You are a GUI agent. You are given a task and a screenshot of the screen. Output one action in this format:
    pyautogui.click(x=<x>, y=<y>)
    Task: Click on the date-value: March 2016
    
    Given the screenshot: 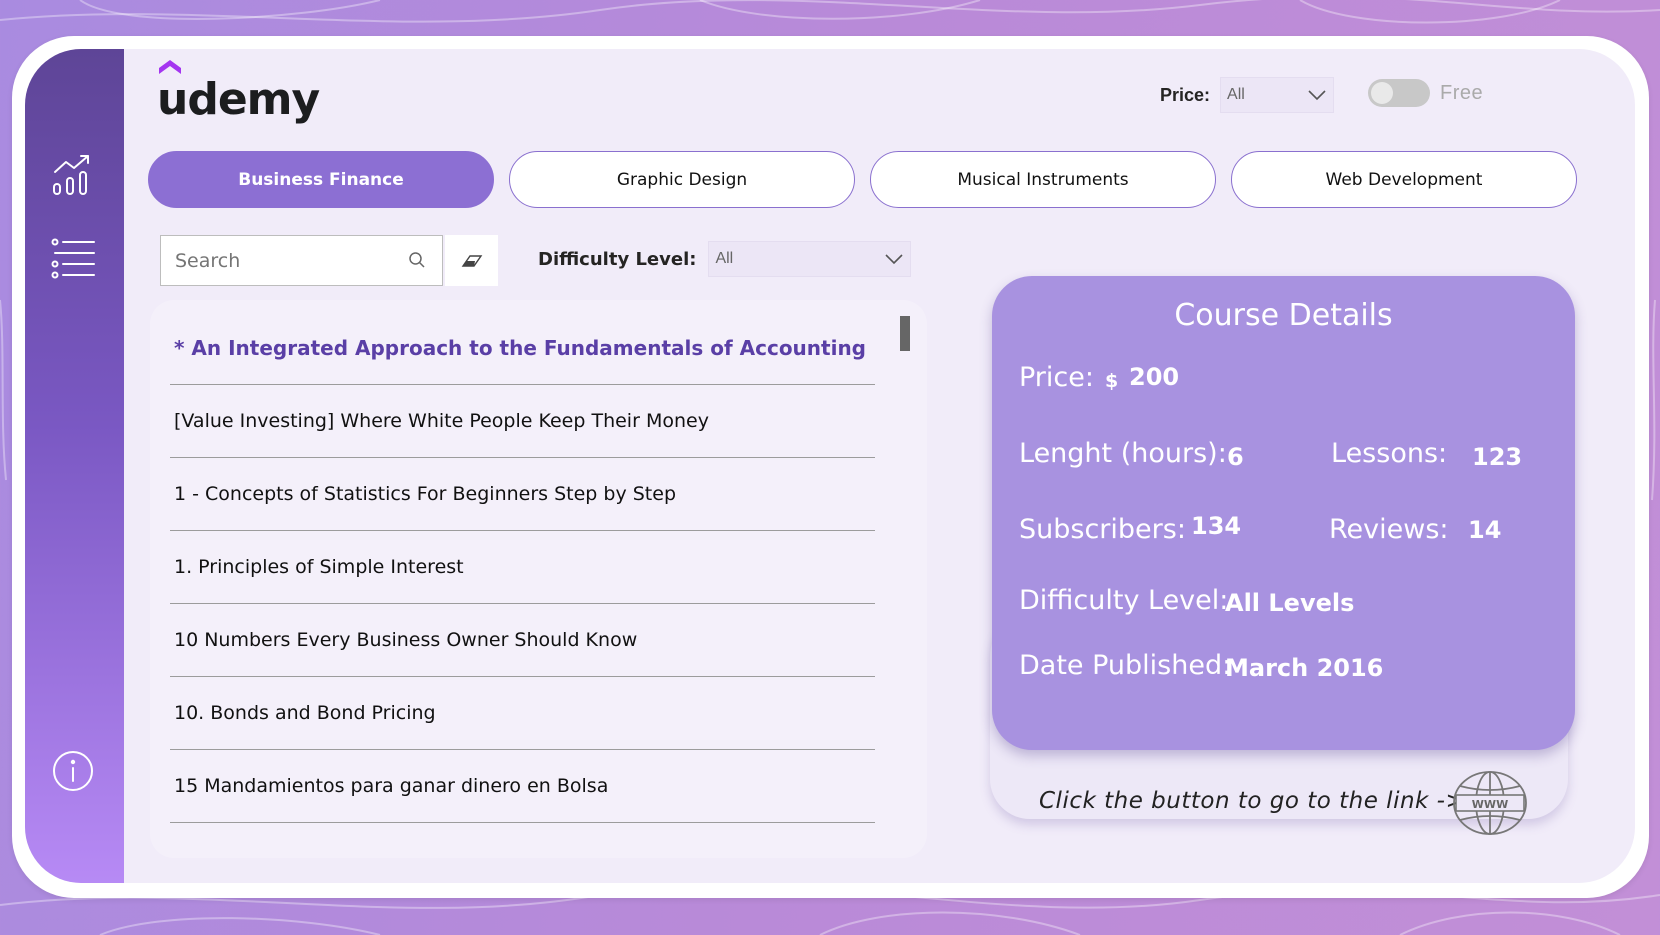 What is the action you would take?
    pyautogui.click(x=1304, y=668)
    